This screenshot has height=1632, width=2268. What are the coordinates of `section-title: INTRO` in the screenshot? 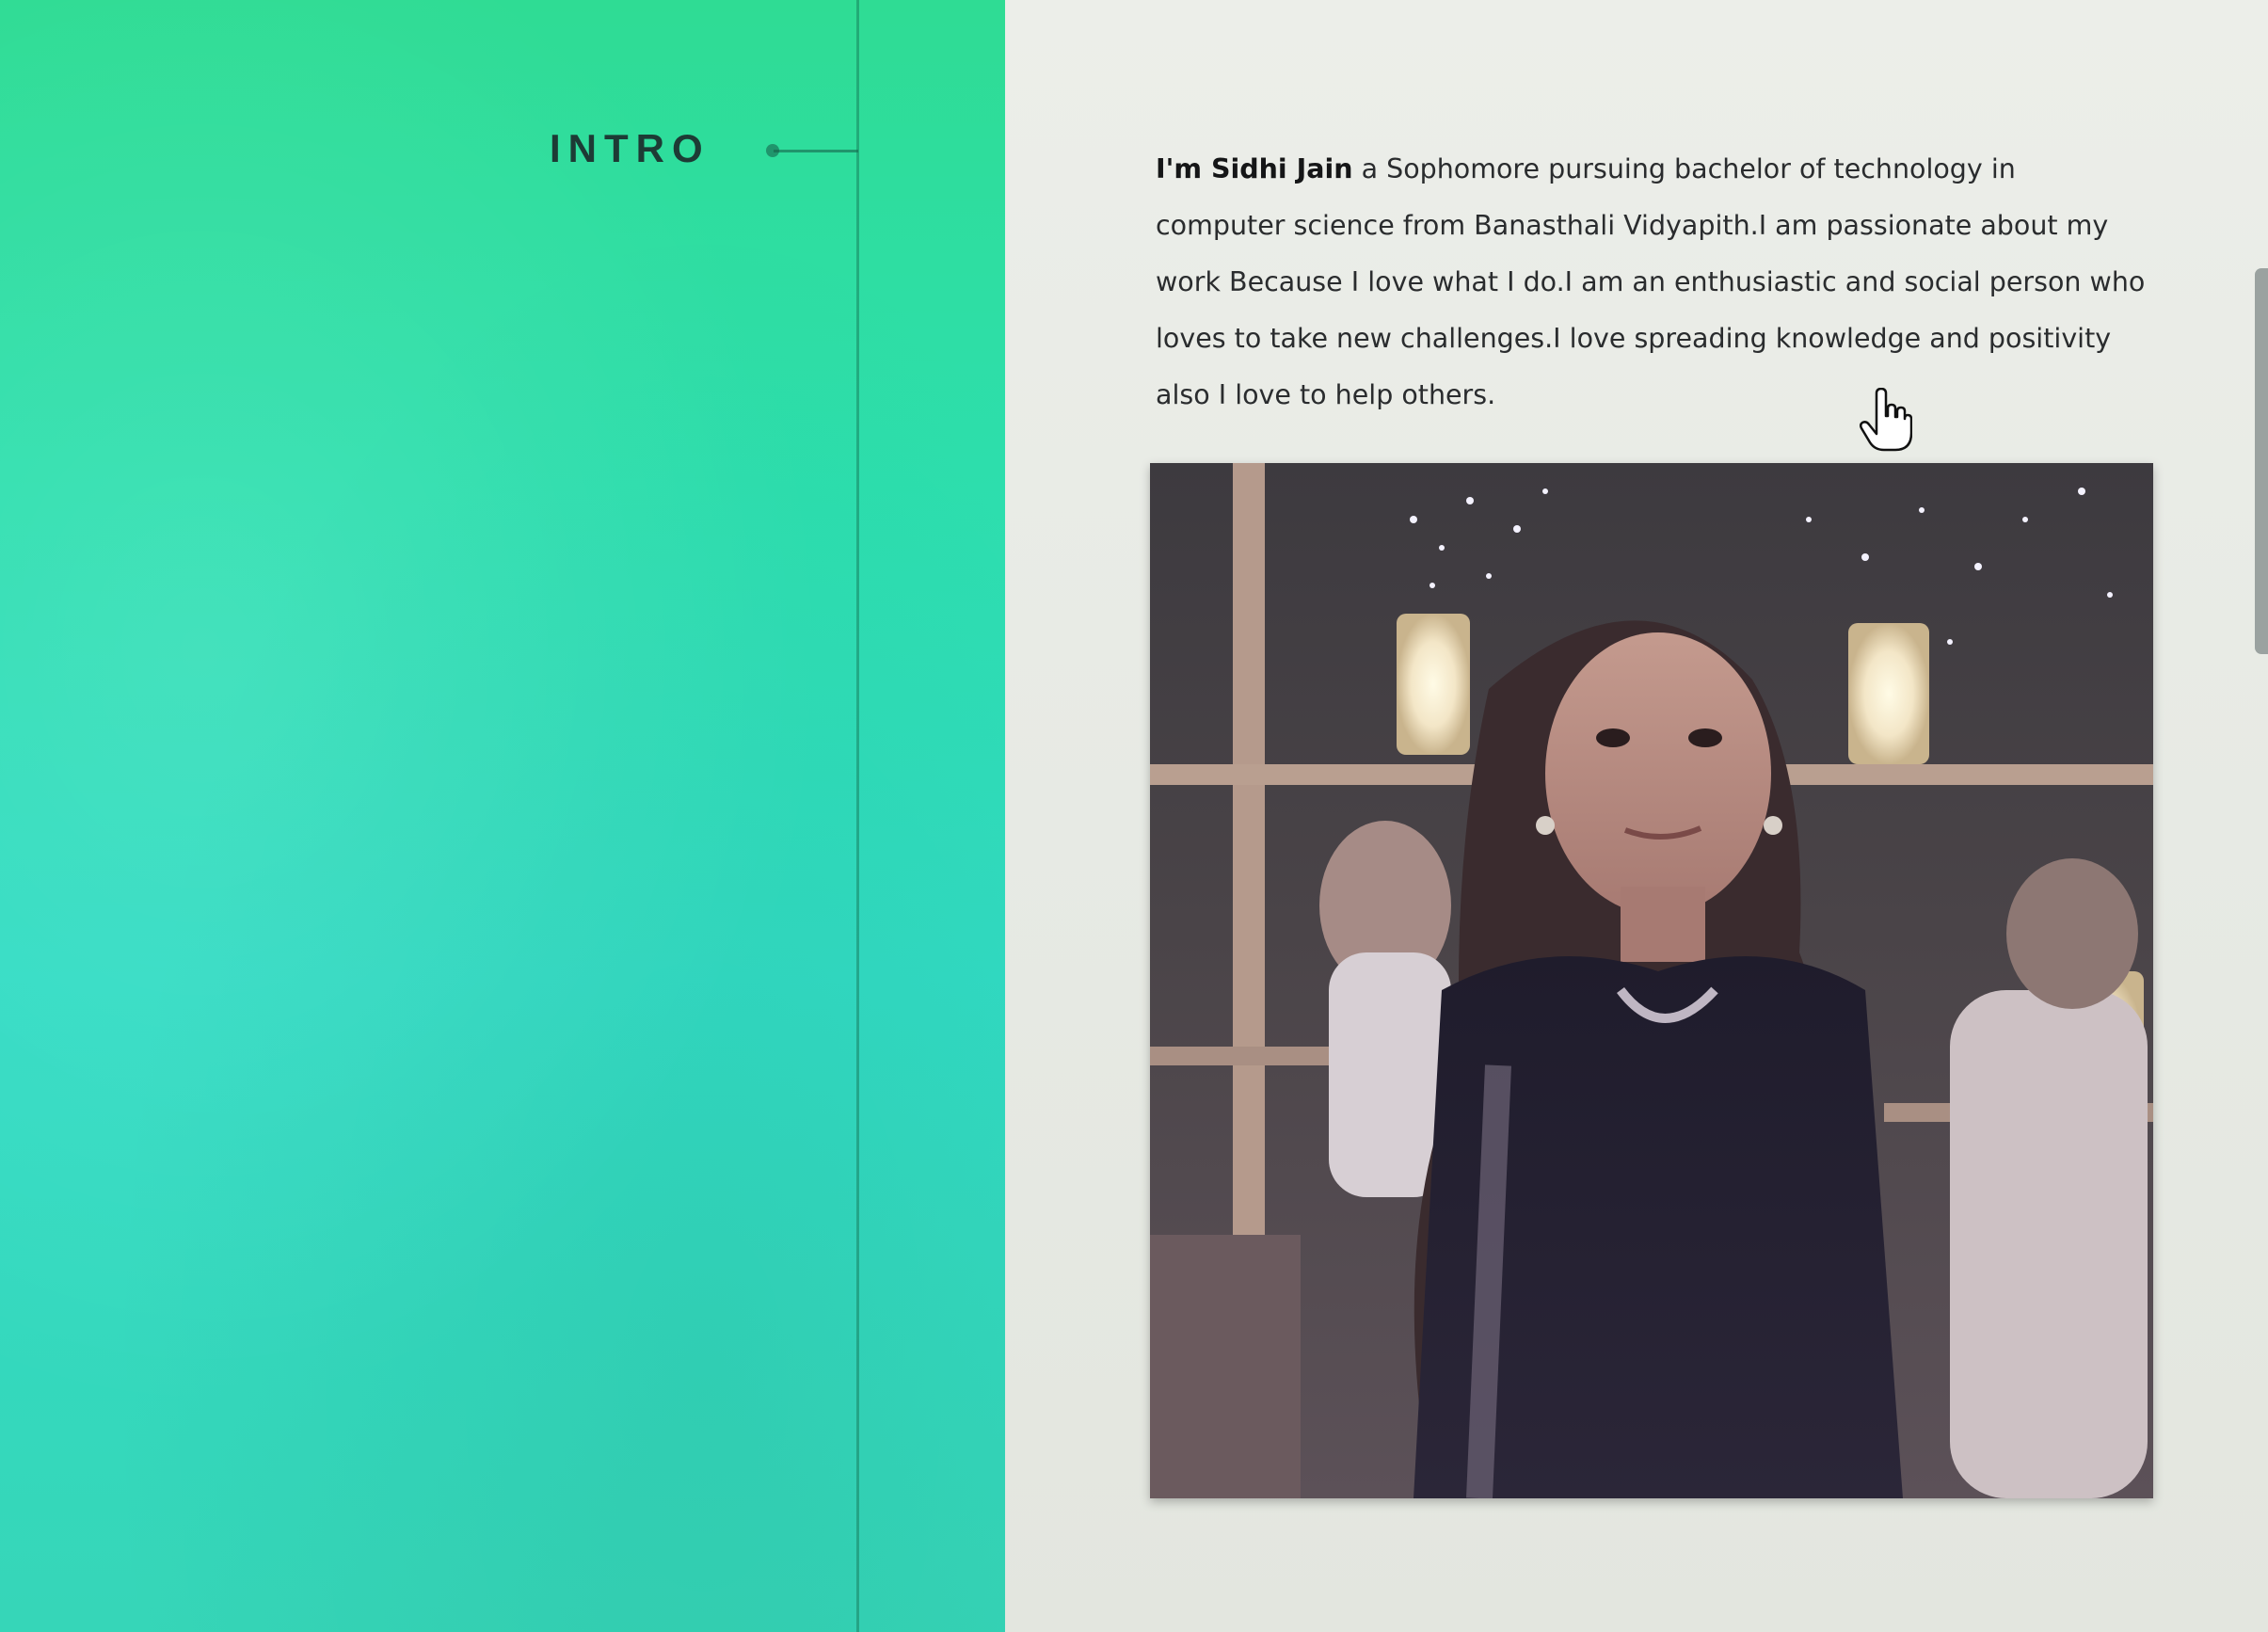 It's located at (630, 148).